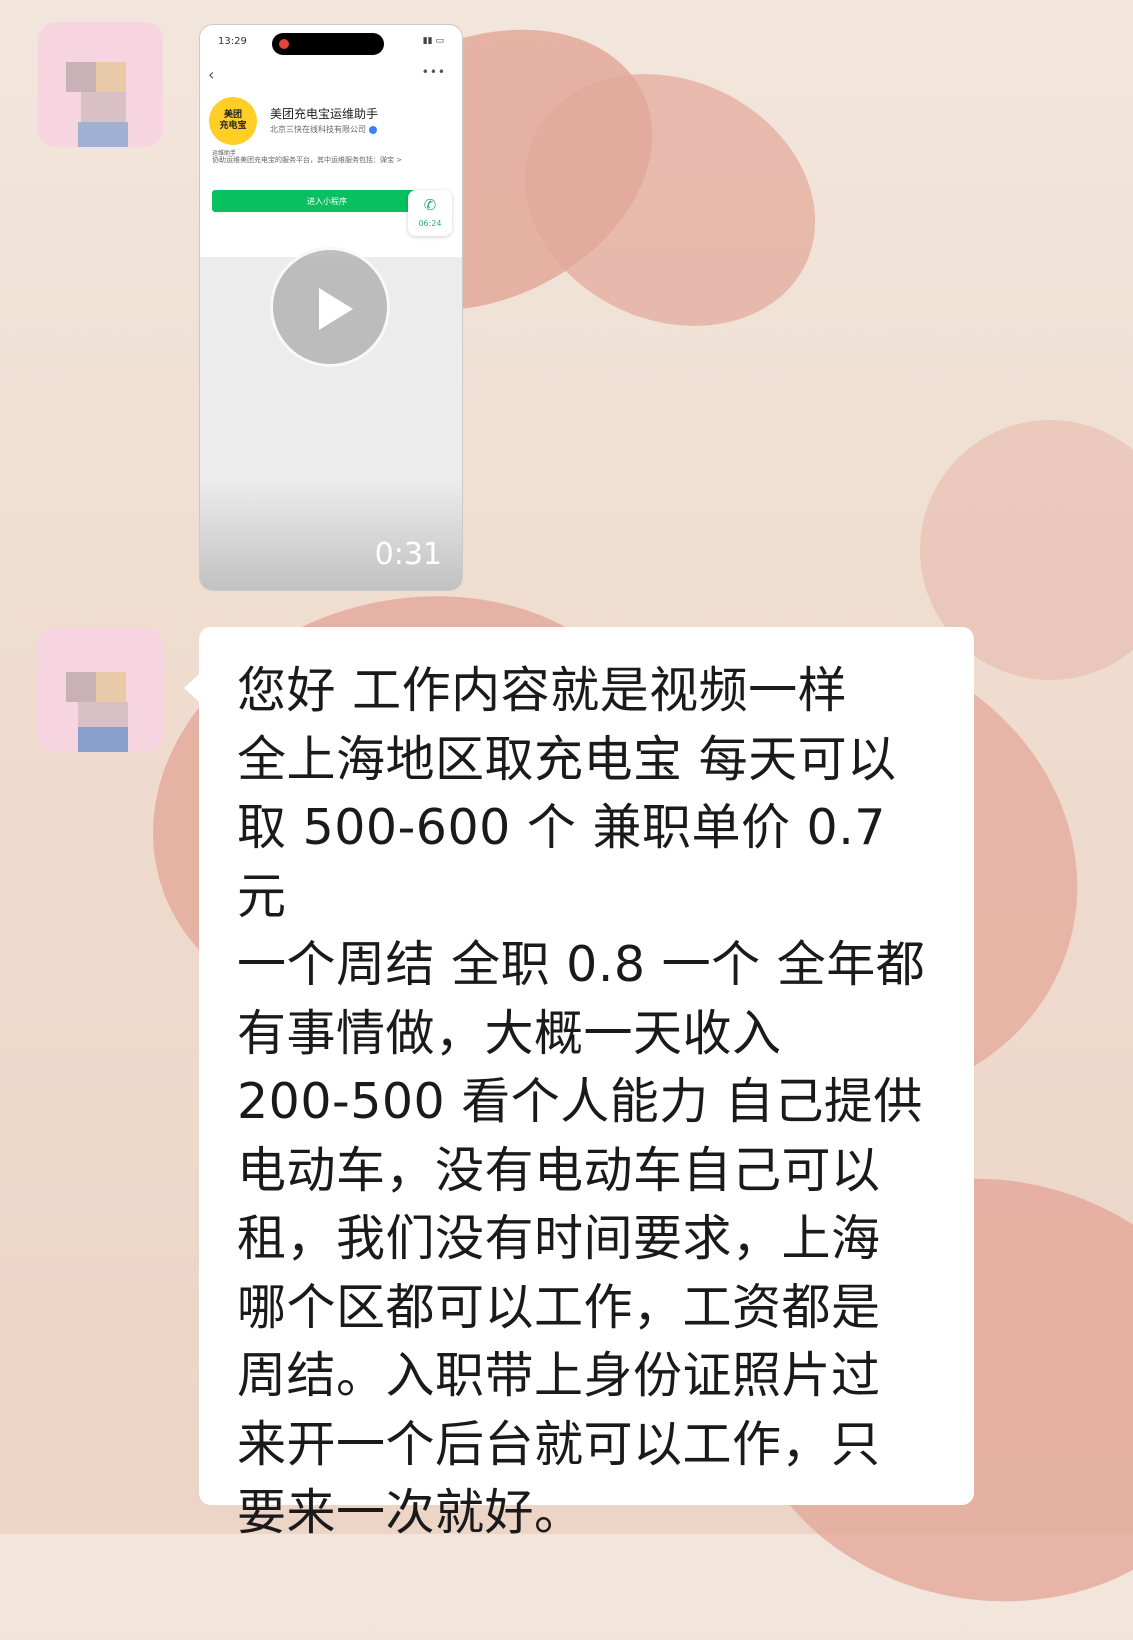  I want to click on record-dot-icon, so click(284, 44).